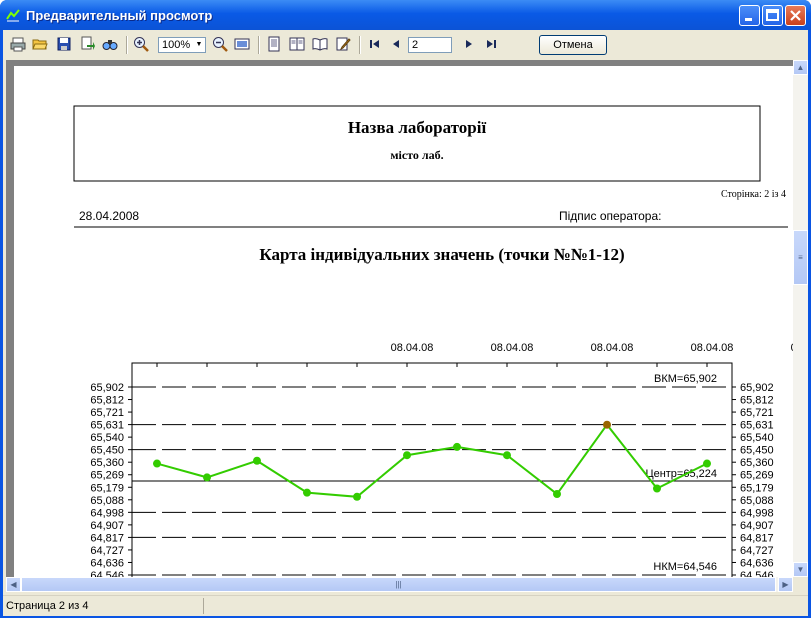  What do you see at coordinates (242, 44) in the screenshot?
I see `page-width-icon` at bounding box center [242, 44].